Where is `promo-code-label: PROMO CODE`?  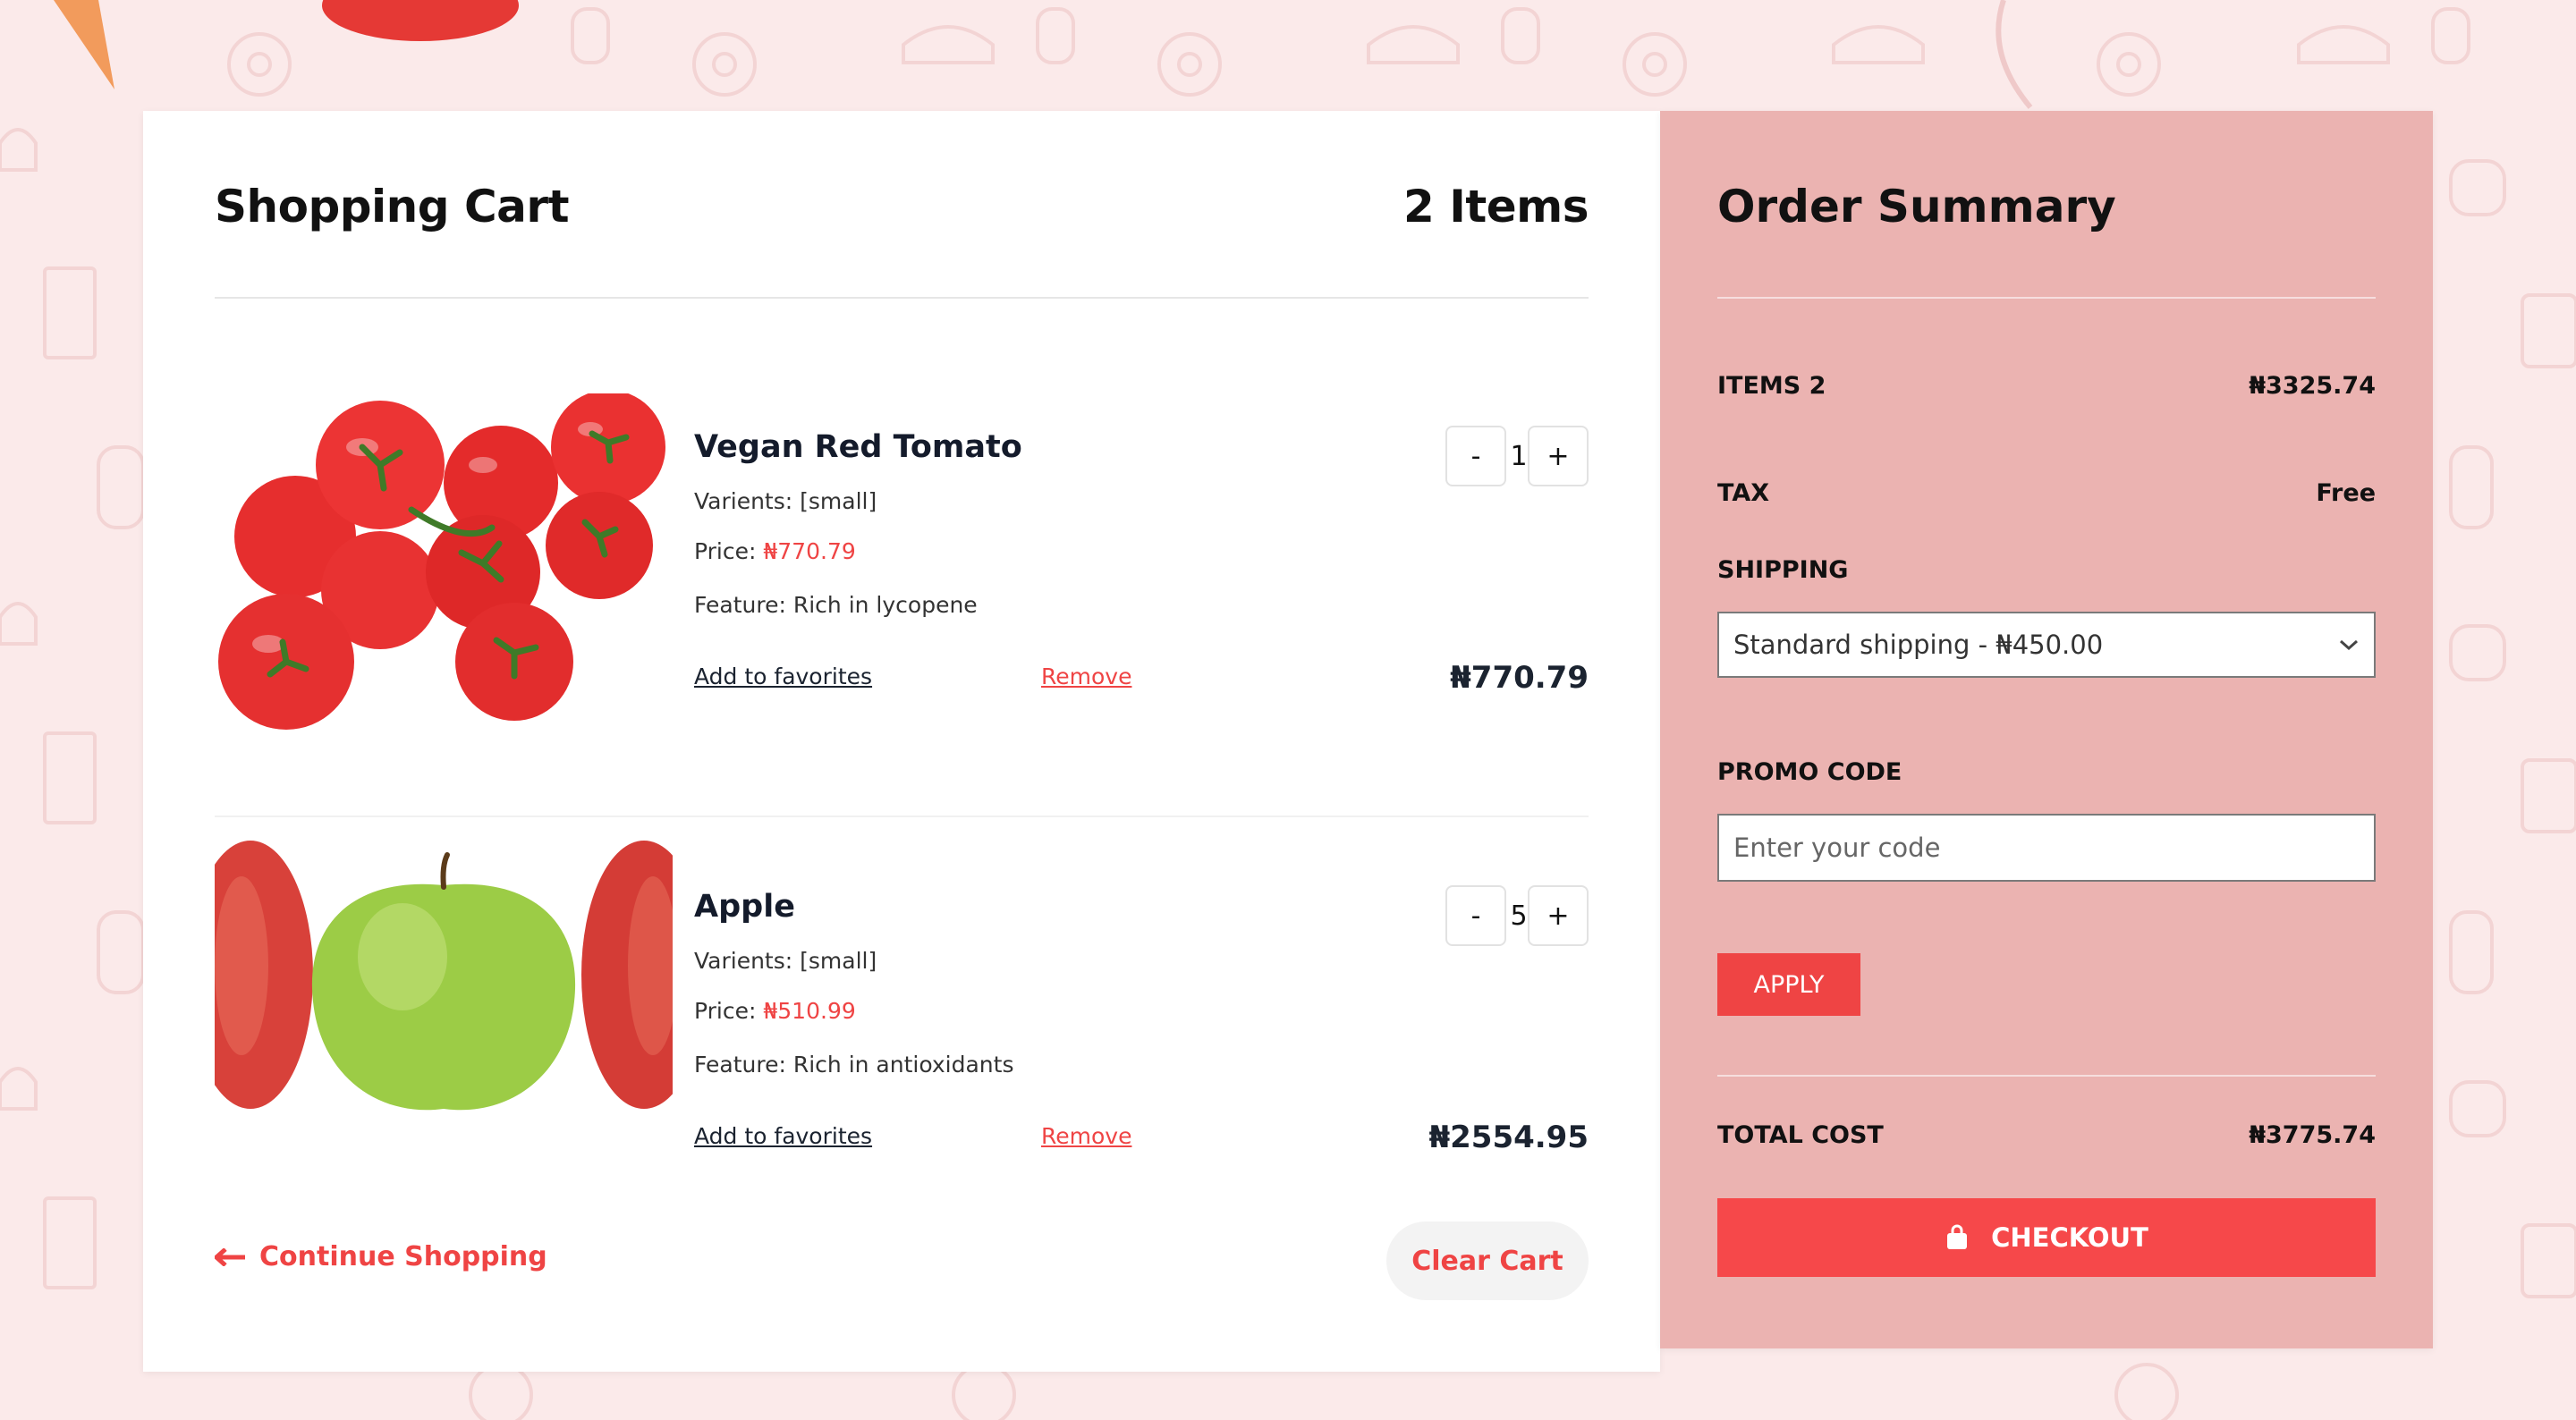 promo-code-label: PROMO CODE is located at coordinates (1809, 772).